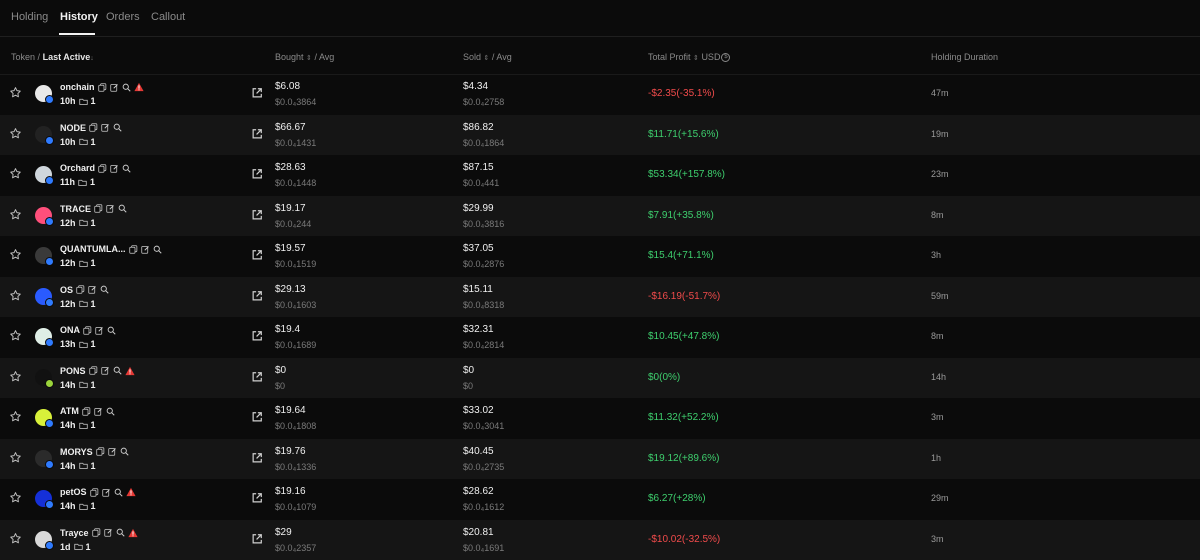 The height and width of the screenshot is (560, 1200). Describe the element at coordinates (77, 168) in the screenshot. I see `token-name: Orchard` at that location.